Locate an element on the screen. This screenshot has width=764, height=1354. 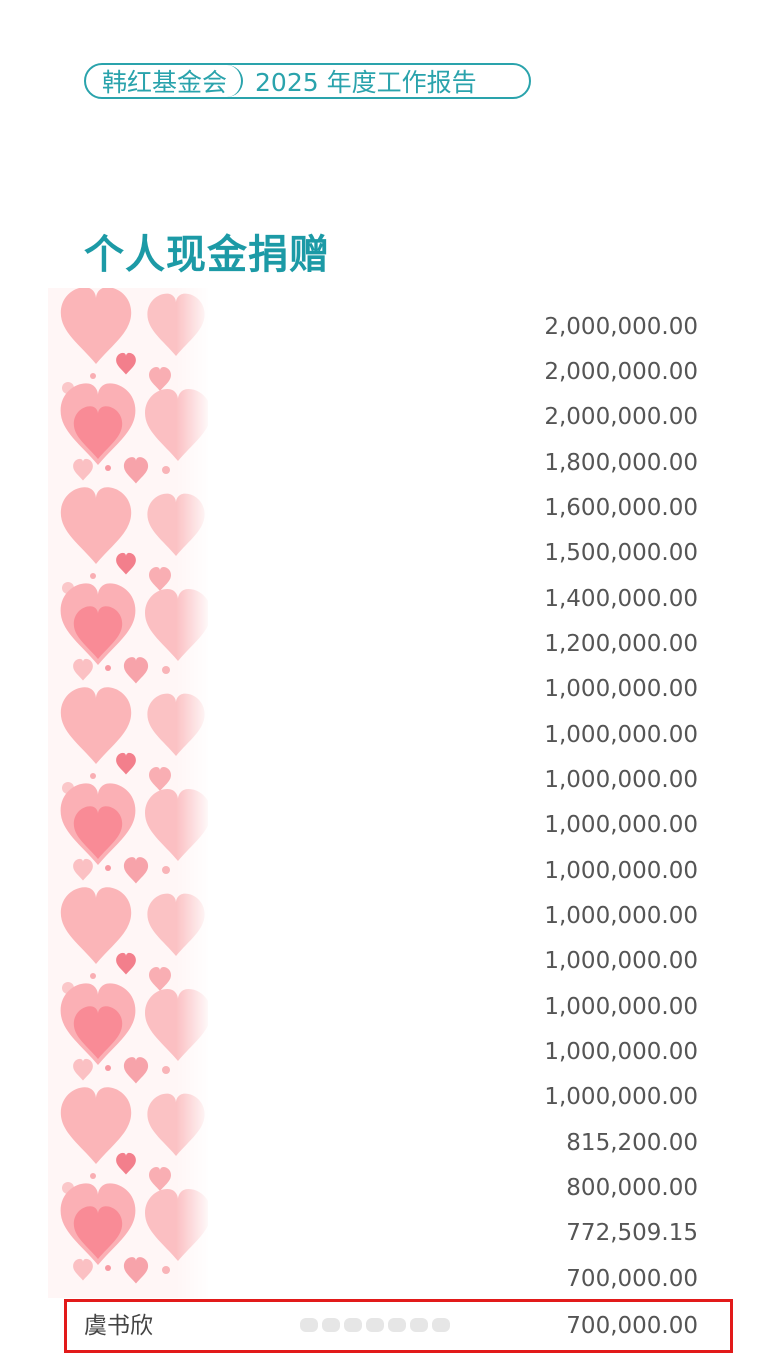
donation-amount: 700,000.00 is located at coordinates (632, 1279).